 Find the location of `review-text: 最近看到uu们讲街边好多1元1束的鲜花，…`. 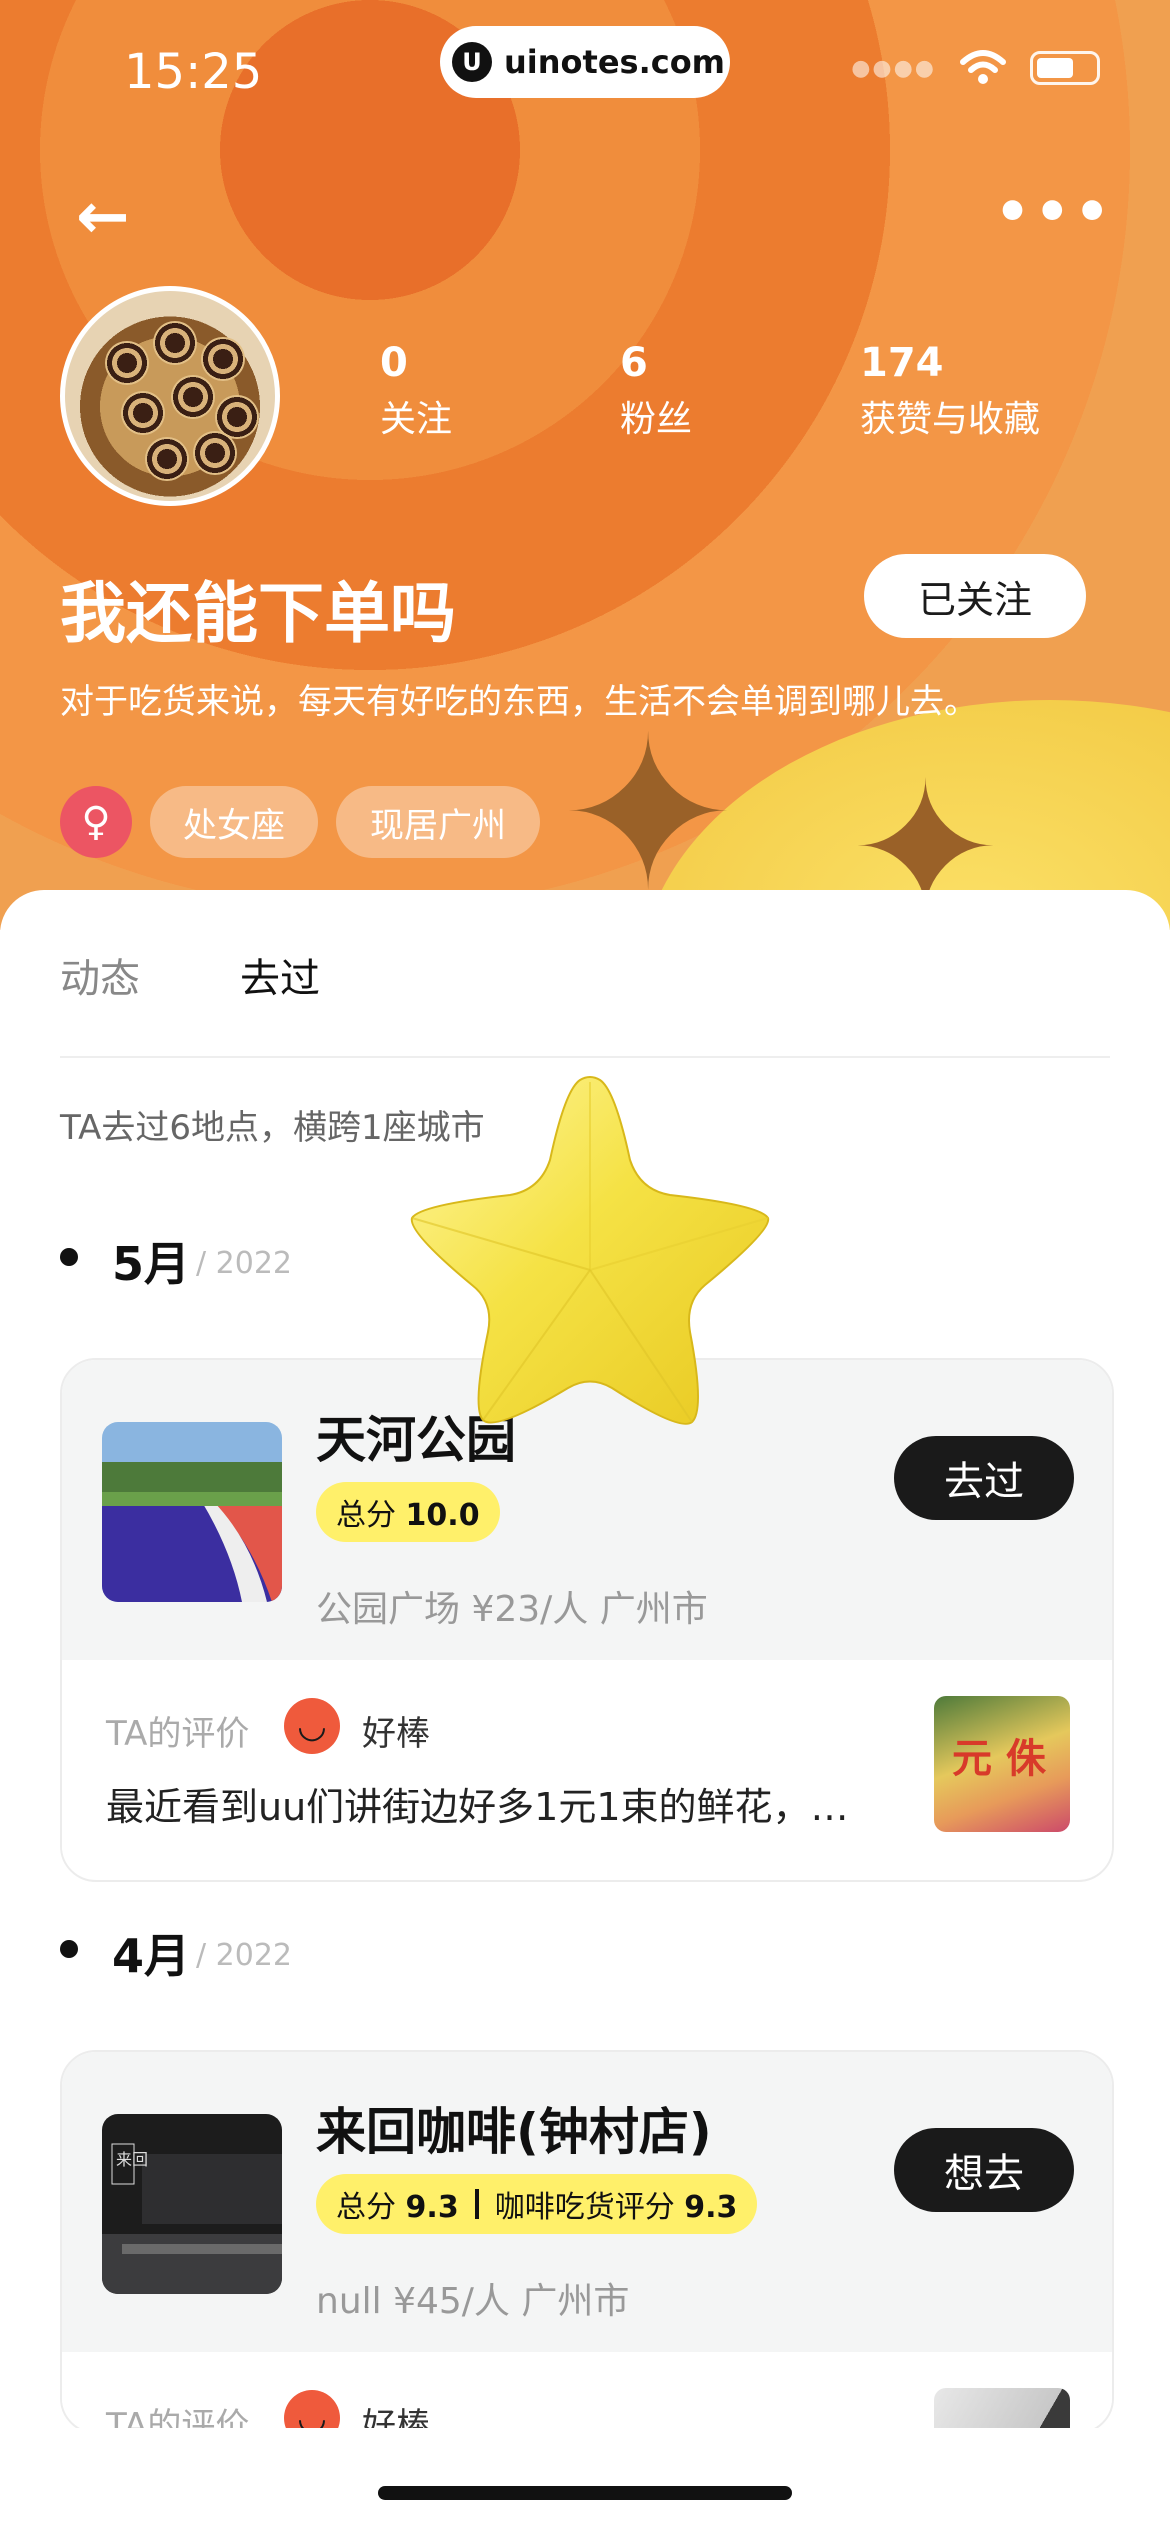

review-text: 最近看到uu们讲街边好多1元1束的鲜花，… is located at coordinates (477, 1807).